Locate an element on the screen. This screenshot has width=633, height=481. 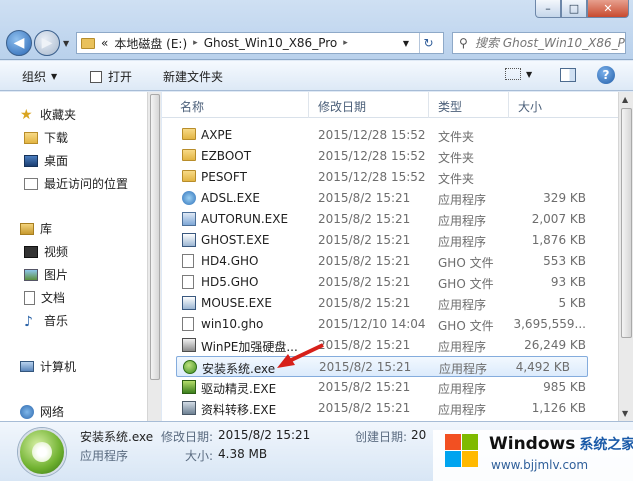
music-icon: ♪ is located at coordinates (28, 321).